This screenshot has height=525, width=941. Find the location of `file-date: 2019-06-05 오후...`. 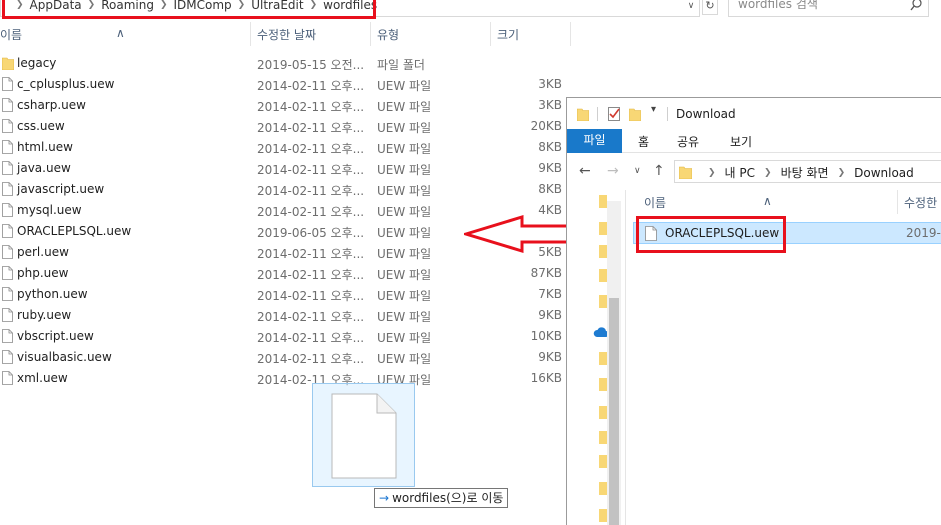

file-date: 2019-06-05 오후... is located at coordinates (311, 233).